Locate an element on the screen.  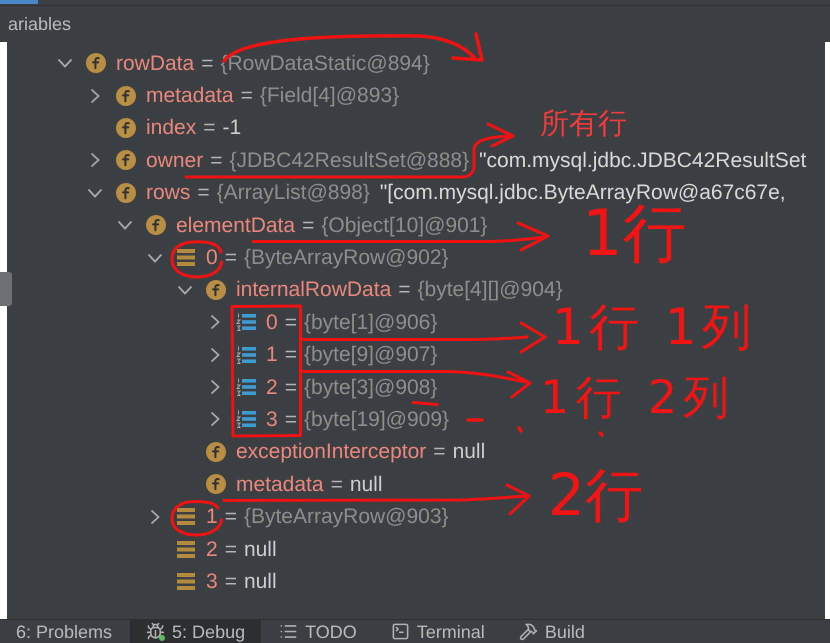
variable-name: exceptionInterceptor is located at coordinates (331, 451).